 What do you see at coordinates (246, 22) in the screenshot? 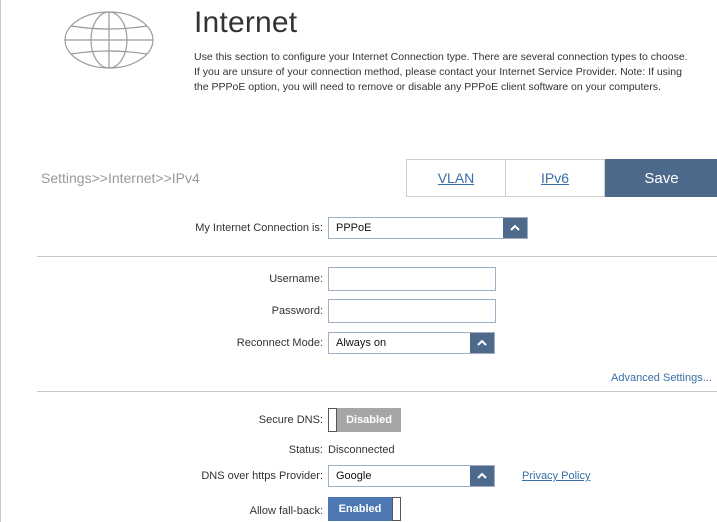
I see `page-title: Internet` at bounding box center [246, 22].